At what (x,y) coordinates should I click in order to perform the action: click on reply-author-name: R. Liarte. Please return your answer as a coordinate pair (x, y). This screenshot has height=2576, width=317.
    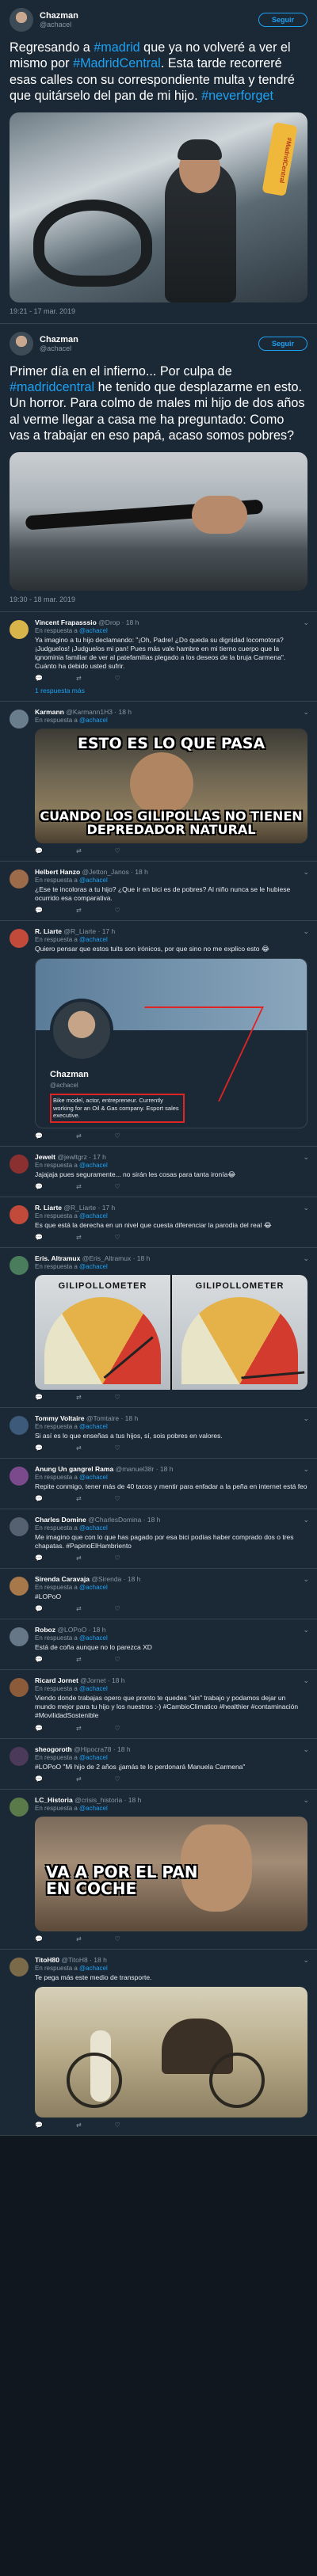
    Looking at the image, I should click on (48, 1208).